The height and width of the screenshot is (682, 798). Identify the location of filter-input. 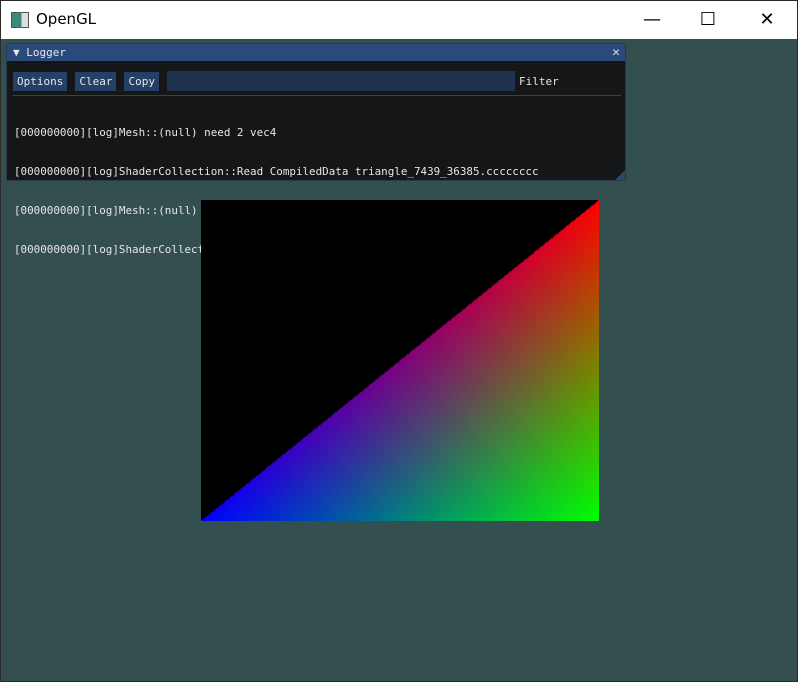
(340, 81).